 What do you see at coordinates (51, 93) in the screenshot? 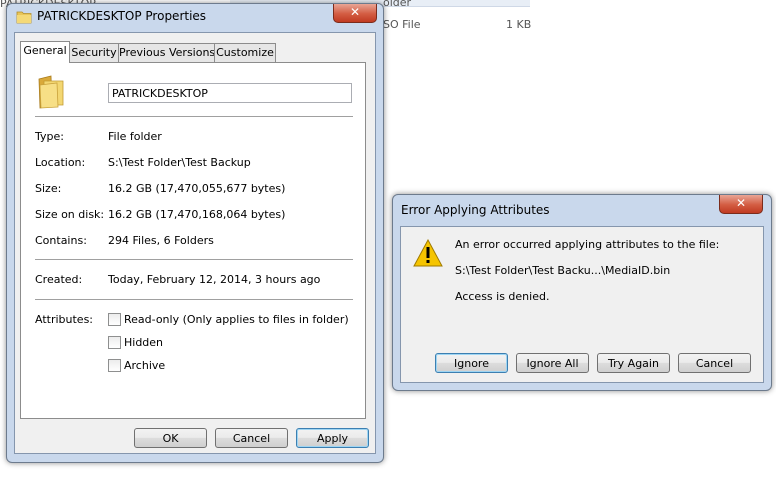
I see `large-folder-icon` at bounding box center [51, 93].